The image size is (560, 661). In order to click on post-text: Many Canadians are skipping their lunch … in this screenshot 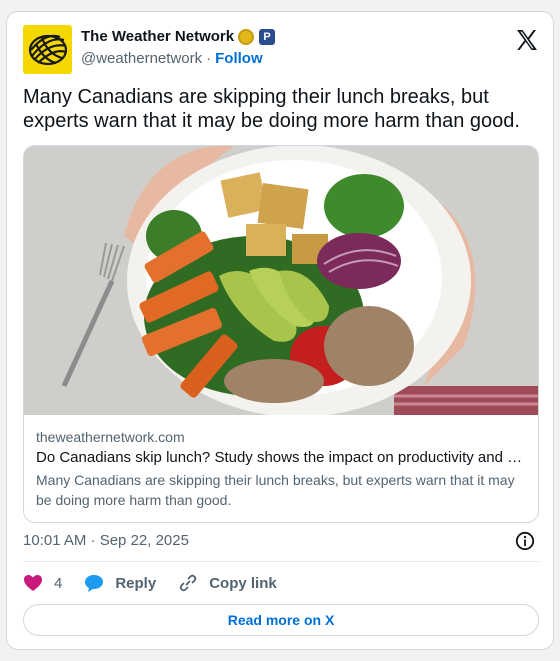, I will do `click(271, 109)`.